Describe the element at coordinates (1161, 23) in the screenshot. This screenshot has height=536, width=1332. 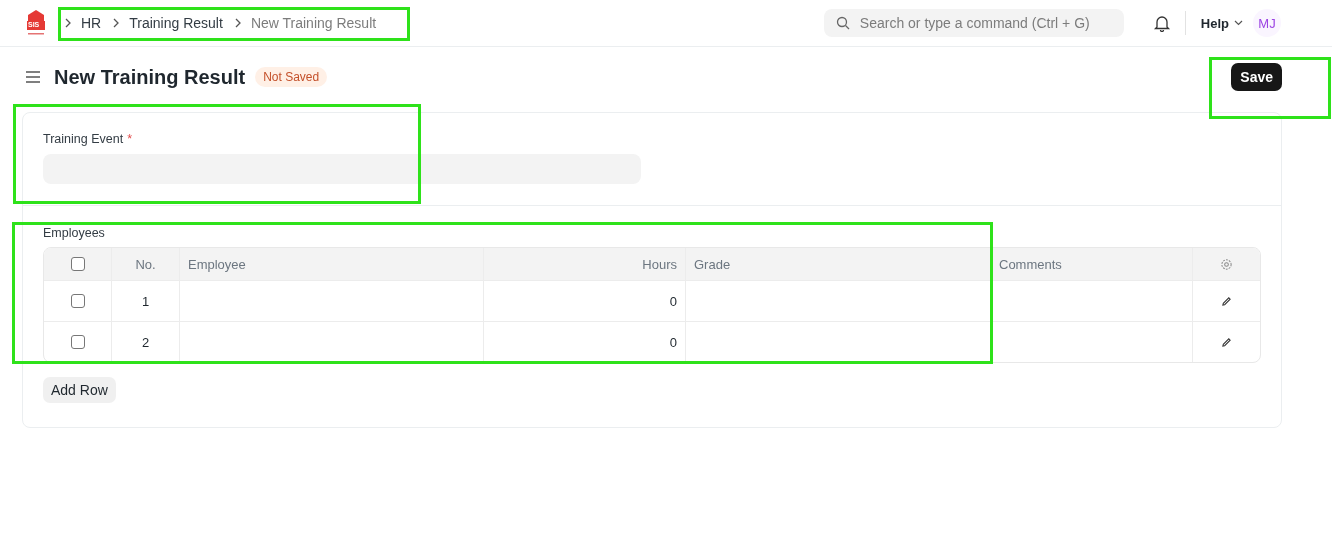
I see `bell-icon` at that location.